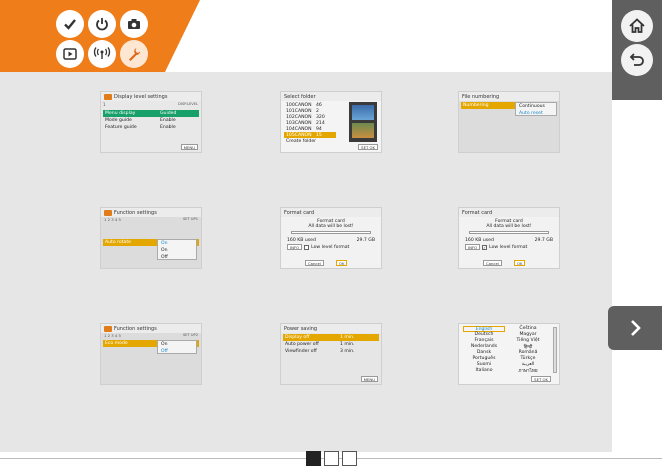 The width and height of the screenshot is (662, 467). I want to click on folder-count: 46, so click(319, 105).